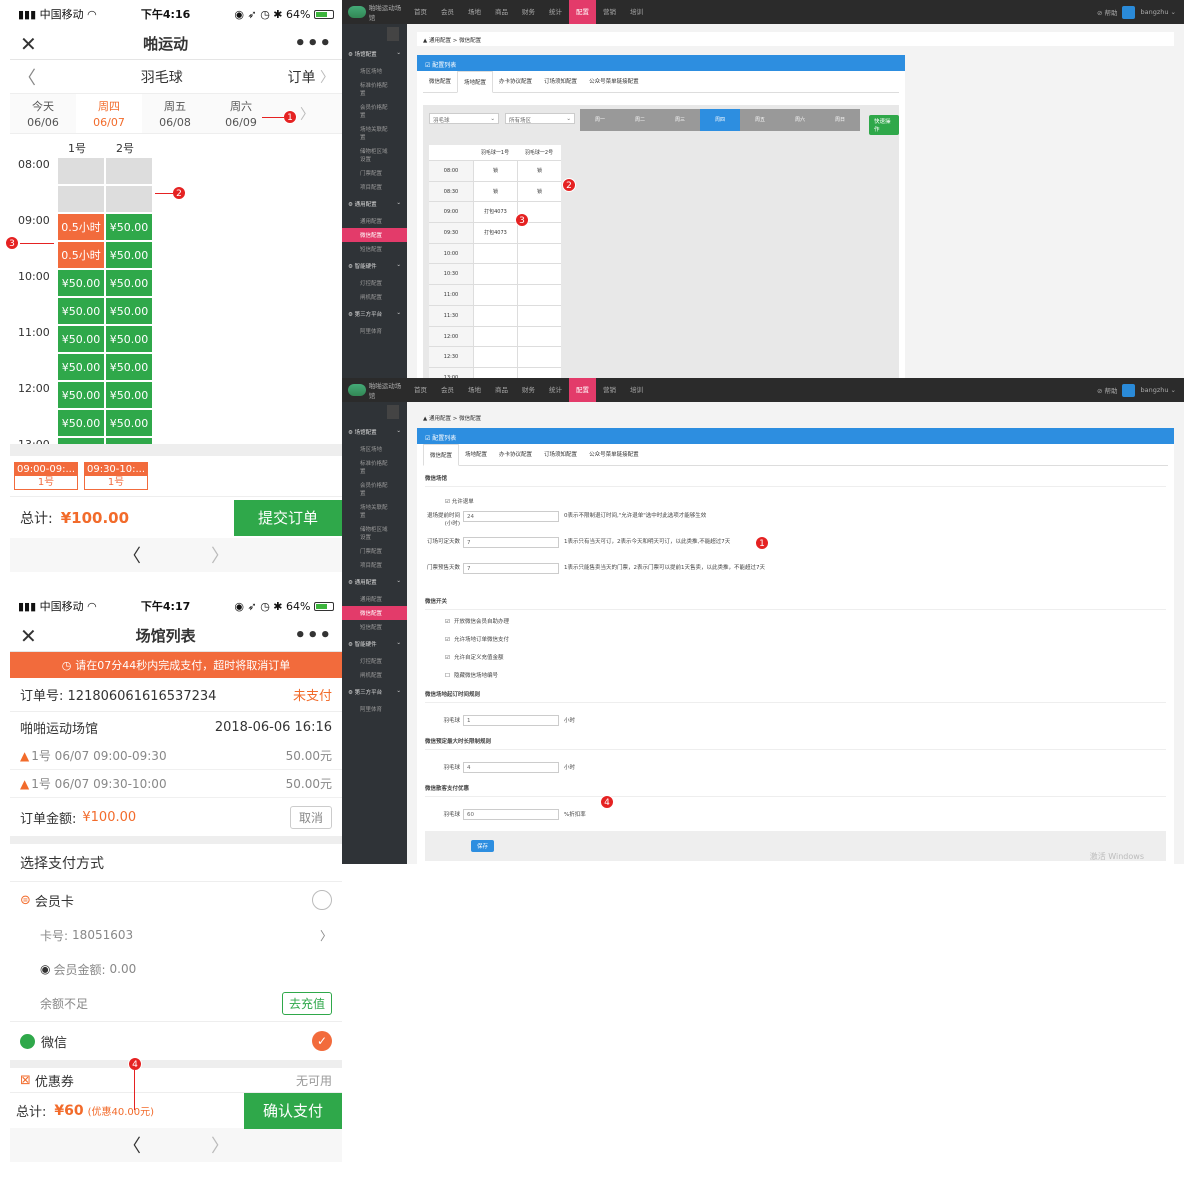 Image resolution: width=1184 pixels, height=1180 pixels. I want to click on card-number-row: 卡号: 18051603 〉, so click(176, 935).